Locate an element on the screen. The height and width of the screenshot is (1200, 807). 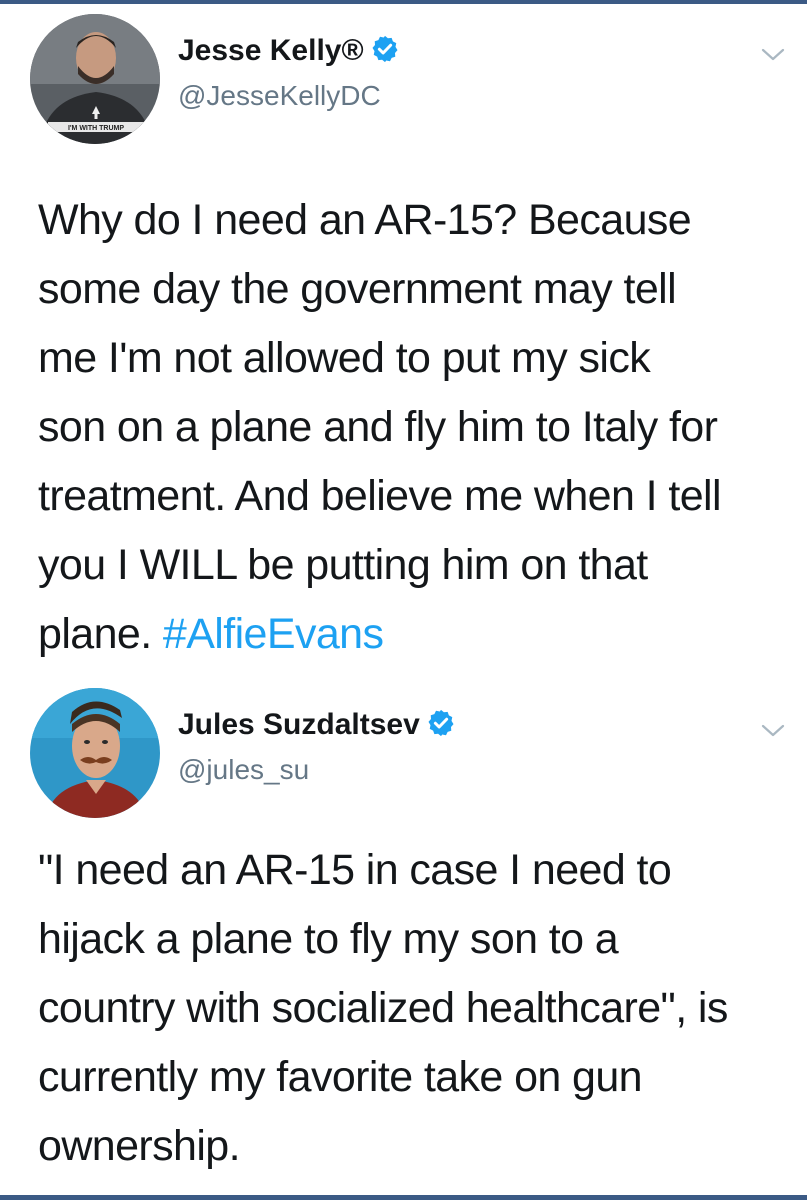
hashtag-link: #AlfieEvans is located at coordinates (273, 634).